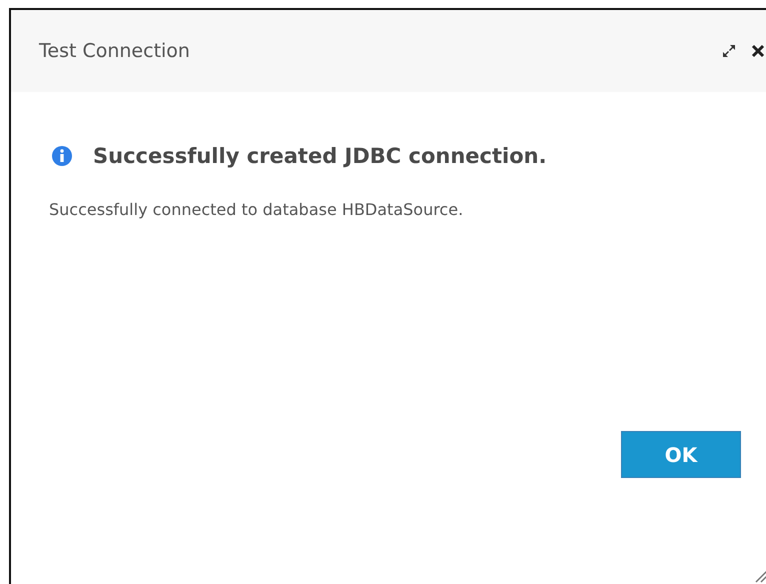  I want to click on maximize-button, so click(729, 51).